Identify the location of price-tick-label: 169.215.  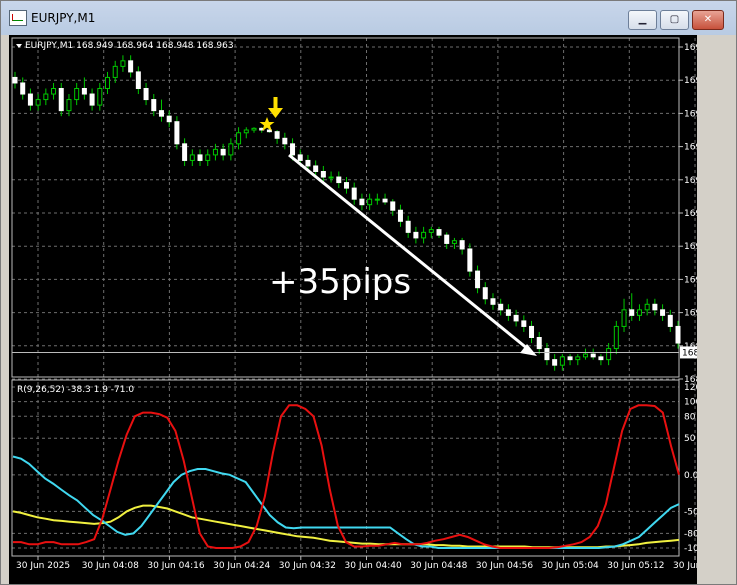
(690, 214).